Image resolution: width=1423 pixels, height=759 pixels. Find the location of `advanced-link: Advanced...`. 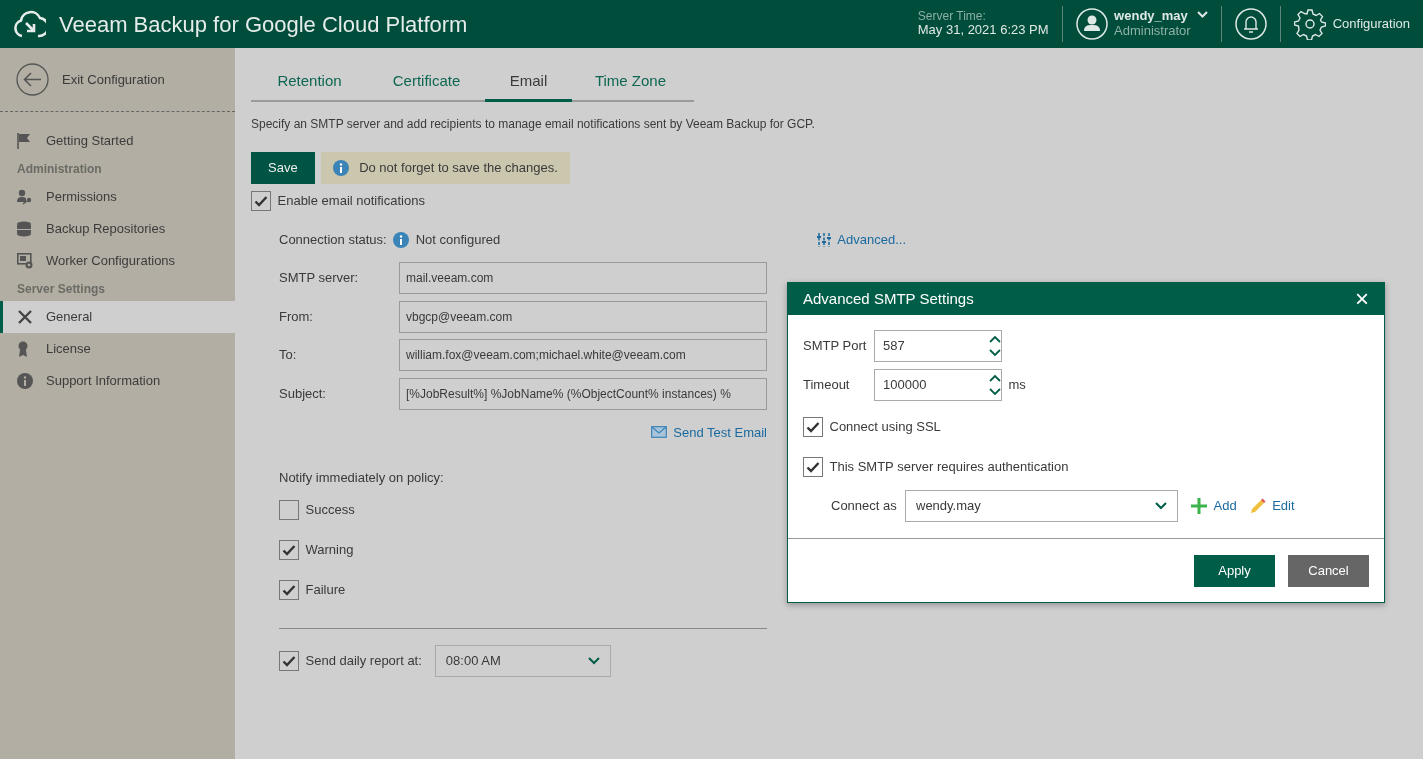

advanced-link: Advanced... is located at coordinates (861, 239).